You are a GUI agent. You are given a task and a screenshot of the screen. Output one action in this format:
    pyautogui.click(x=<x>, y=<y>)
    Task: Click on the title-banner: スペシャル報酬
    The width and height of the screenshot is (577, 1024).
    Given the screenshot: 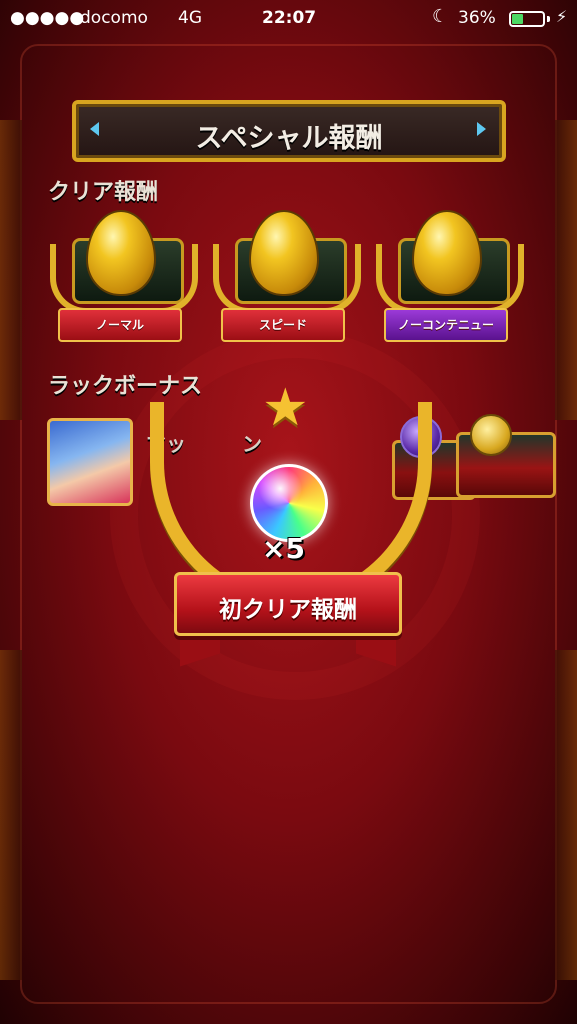 What is the action you would take?
    pyautogui.click(x=289, y=131)
    